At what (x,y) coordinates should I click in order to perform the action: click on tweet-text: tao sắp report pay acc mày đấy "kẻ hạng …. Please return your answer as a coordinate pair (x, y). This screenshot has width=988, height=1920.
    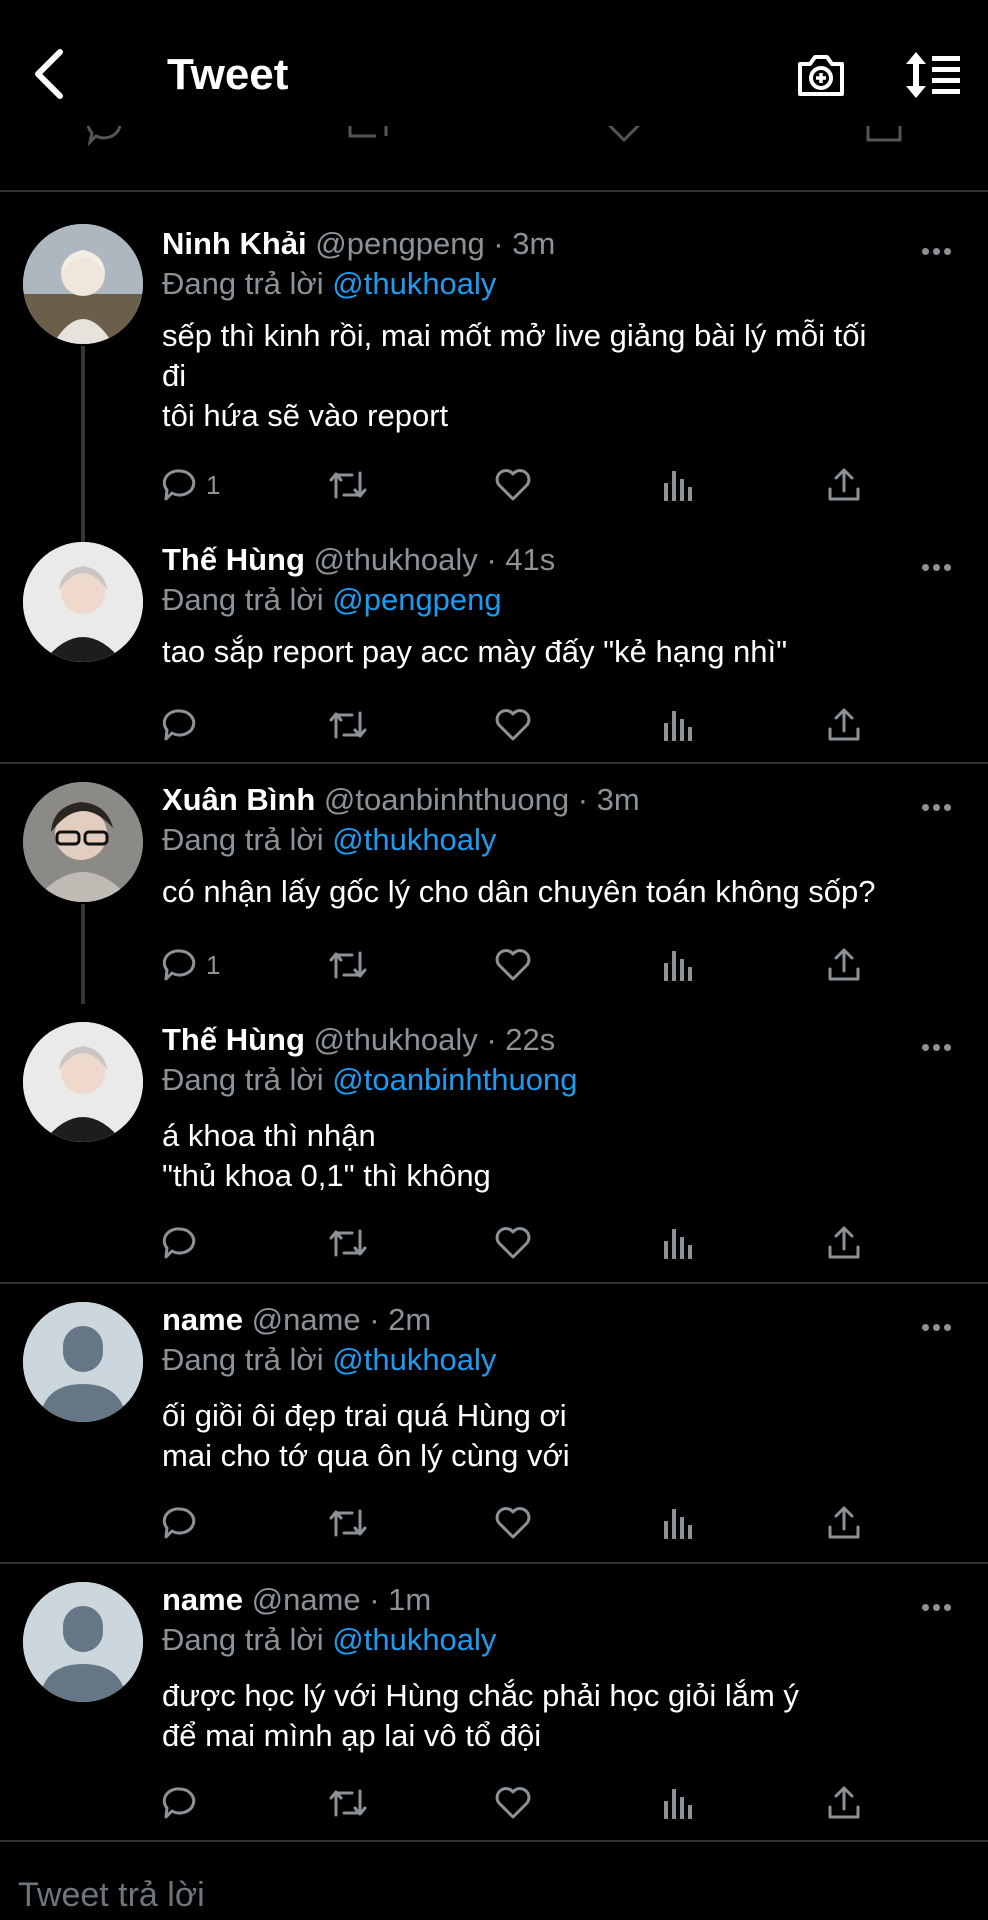
    Looking at the image, I should click on (475, 651).